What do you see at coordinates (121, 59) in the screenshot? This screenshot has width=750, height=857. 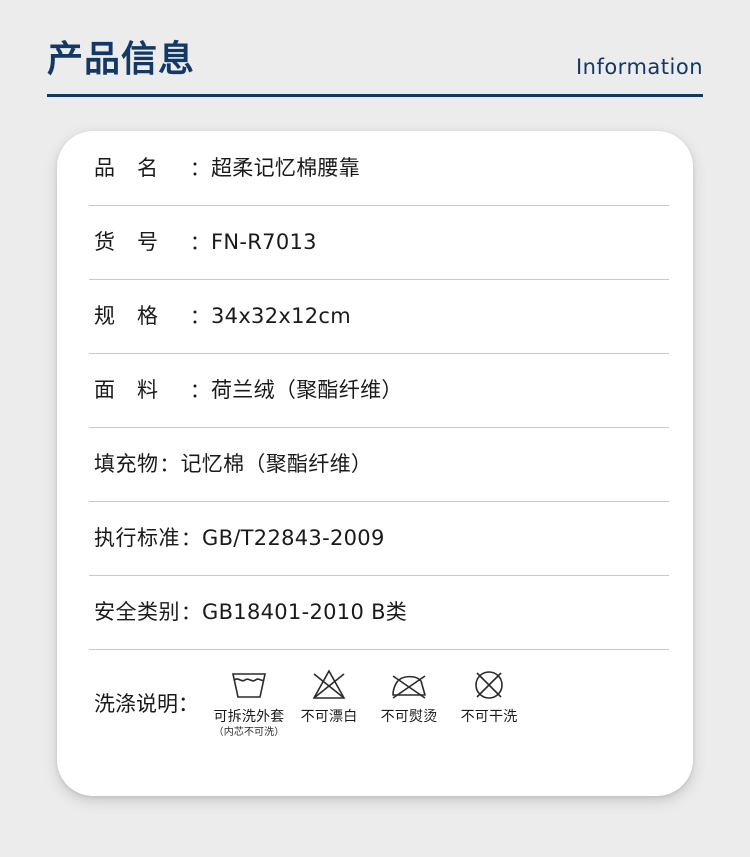 I see `page-title: 产品信息` at bounding box center [121, 59].